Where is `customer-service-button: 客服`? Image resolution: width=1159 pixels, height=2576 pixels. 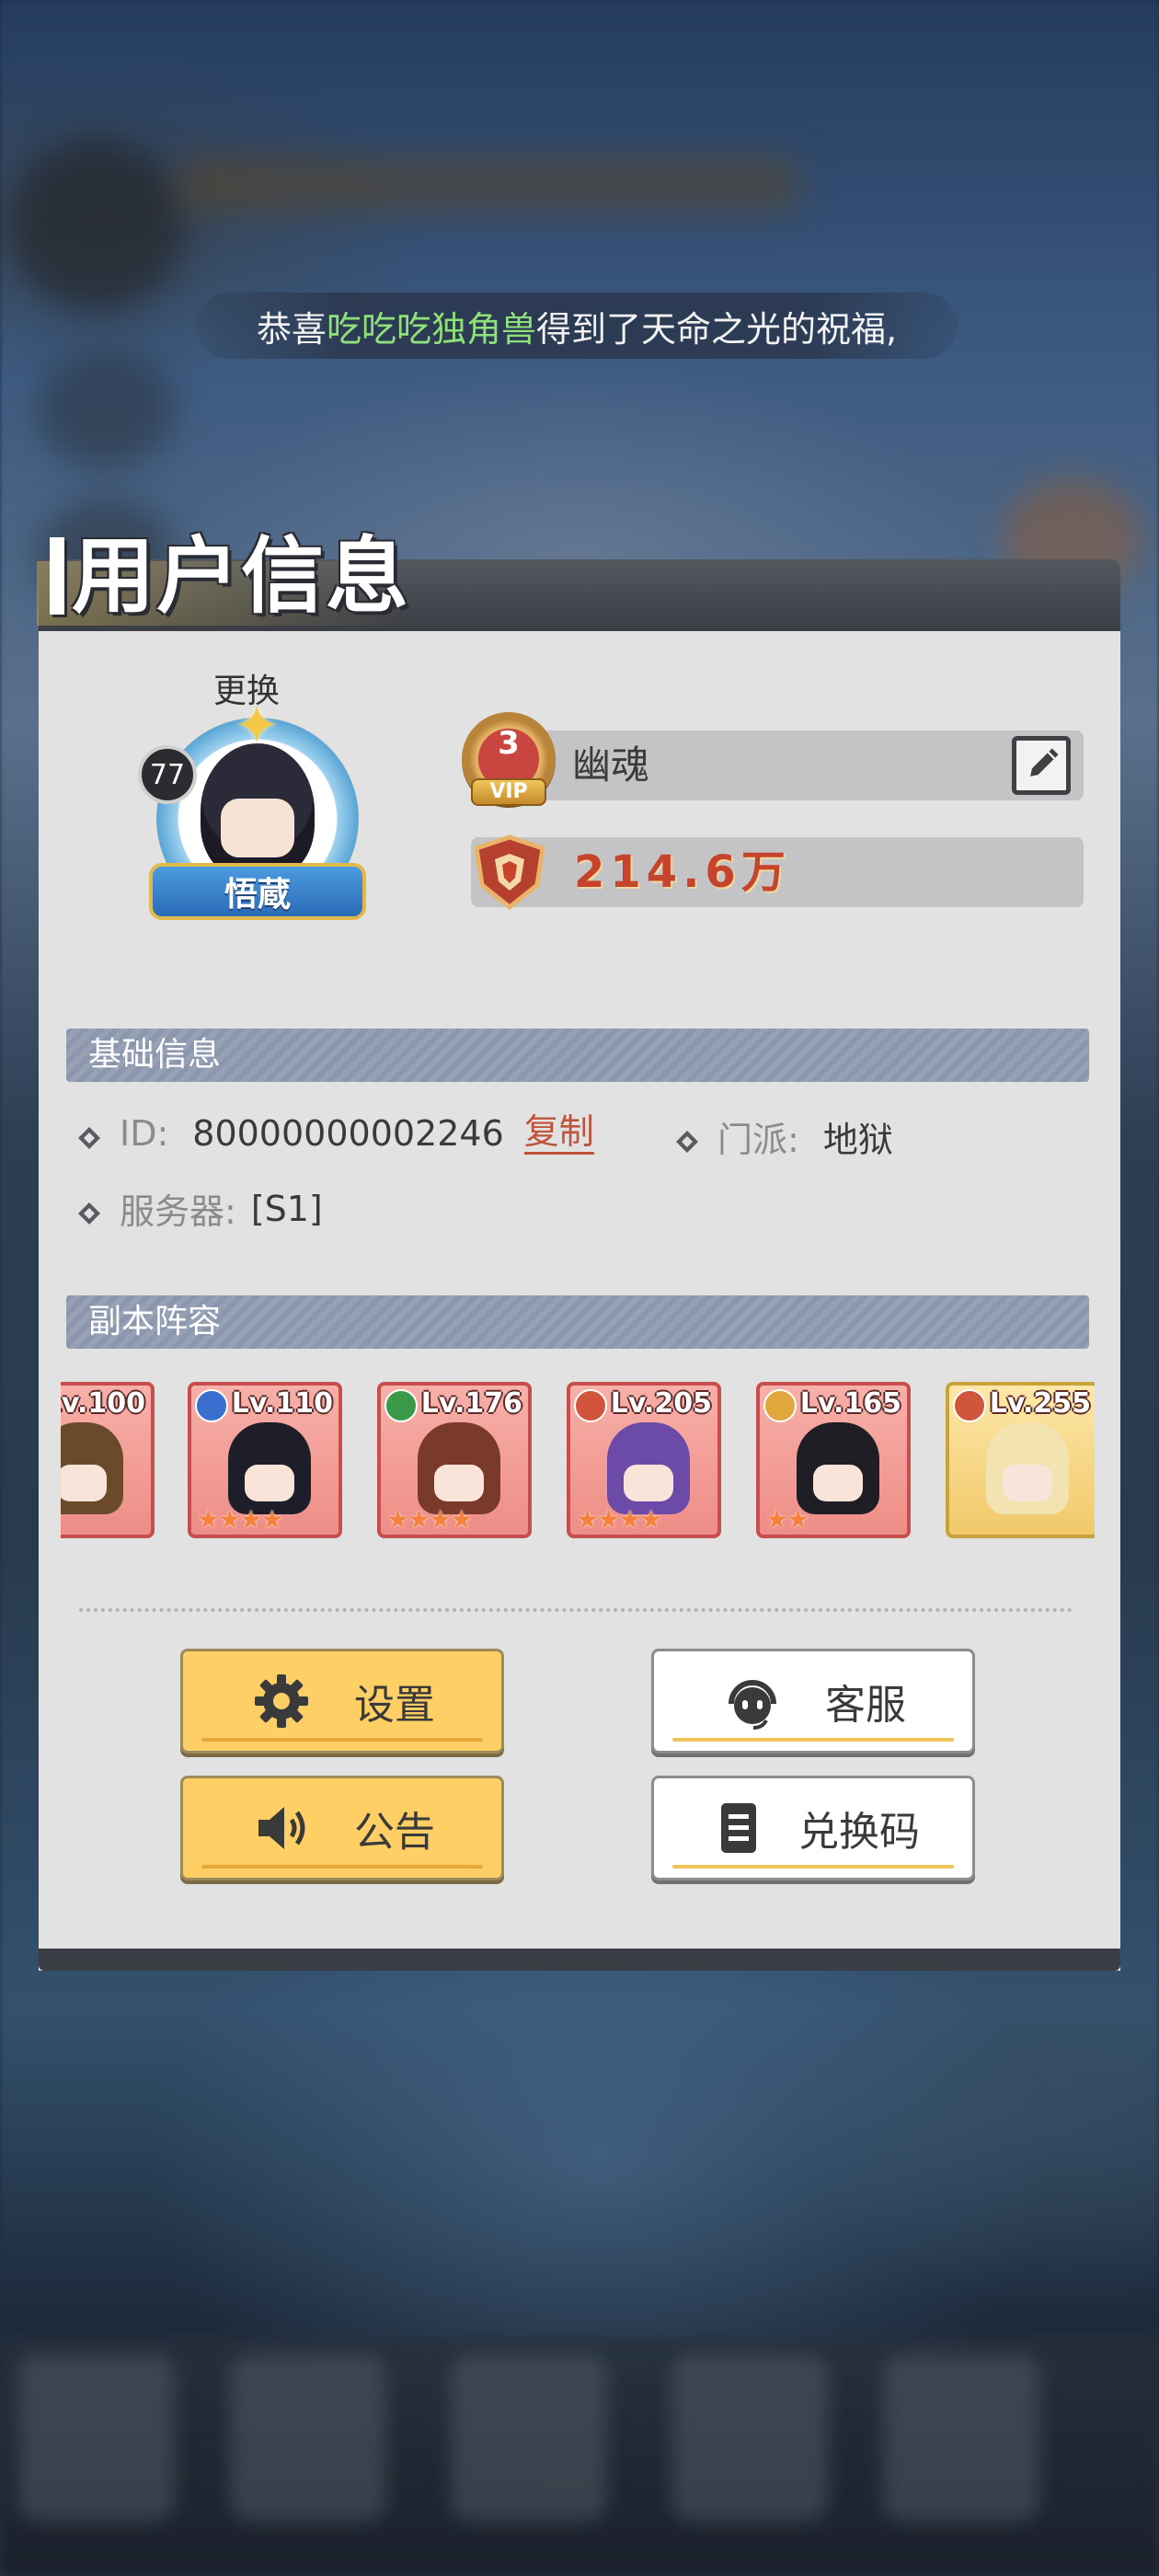
customer-service-button: 客服 is located at coordinates (813, 1701).